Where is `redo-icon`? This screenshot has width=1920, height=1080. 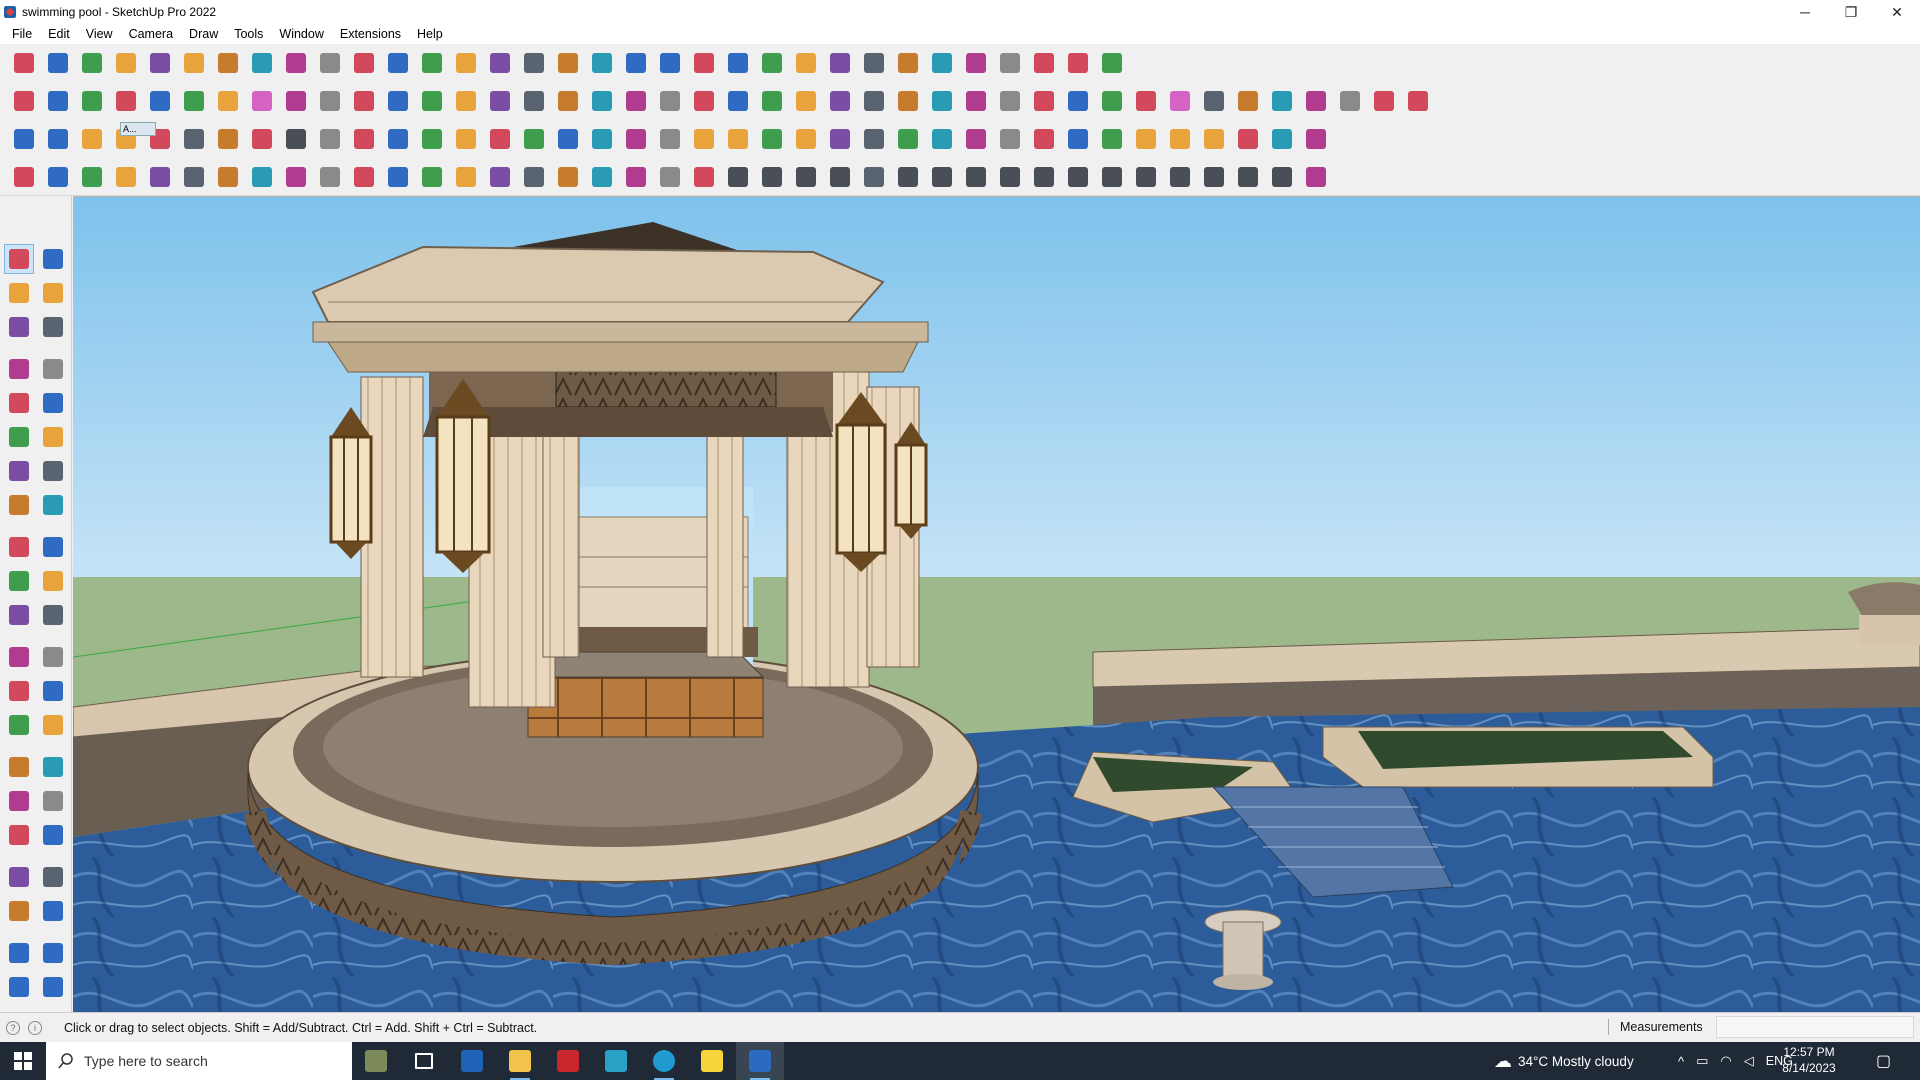 redo-icon is located at coordinates (1078, 63).